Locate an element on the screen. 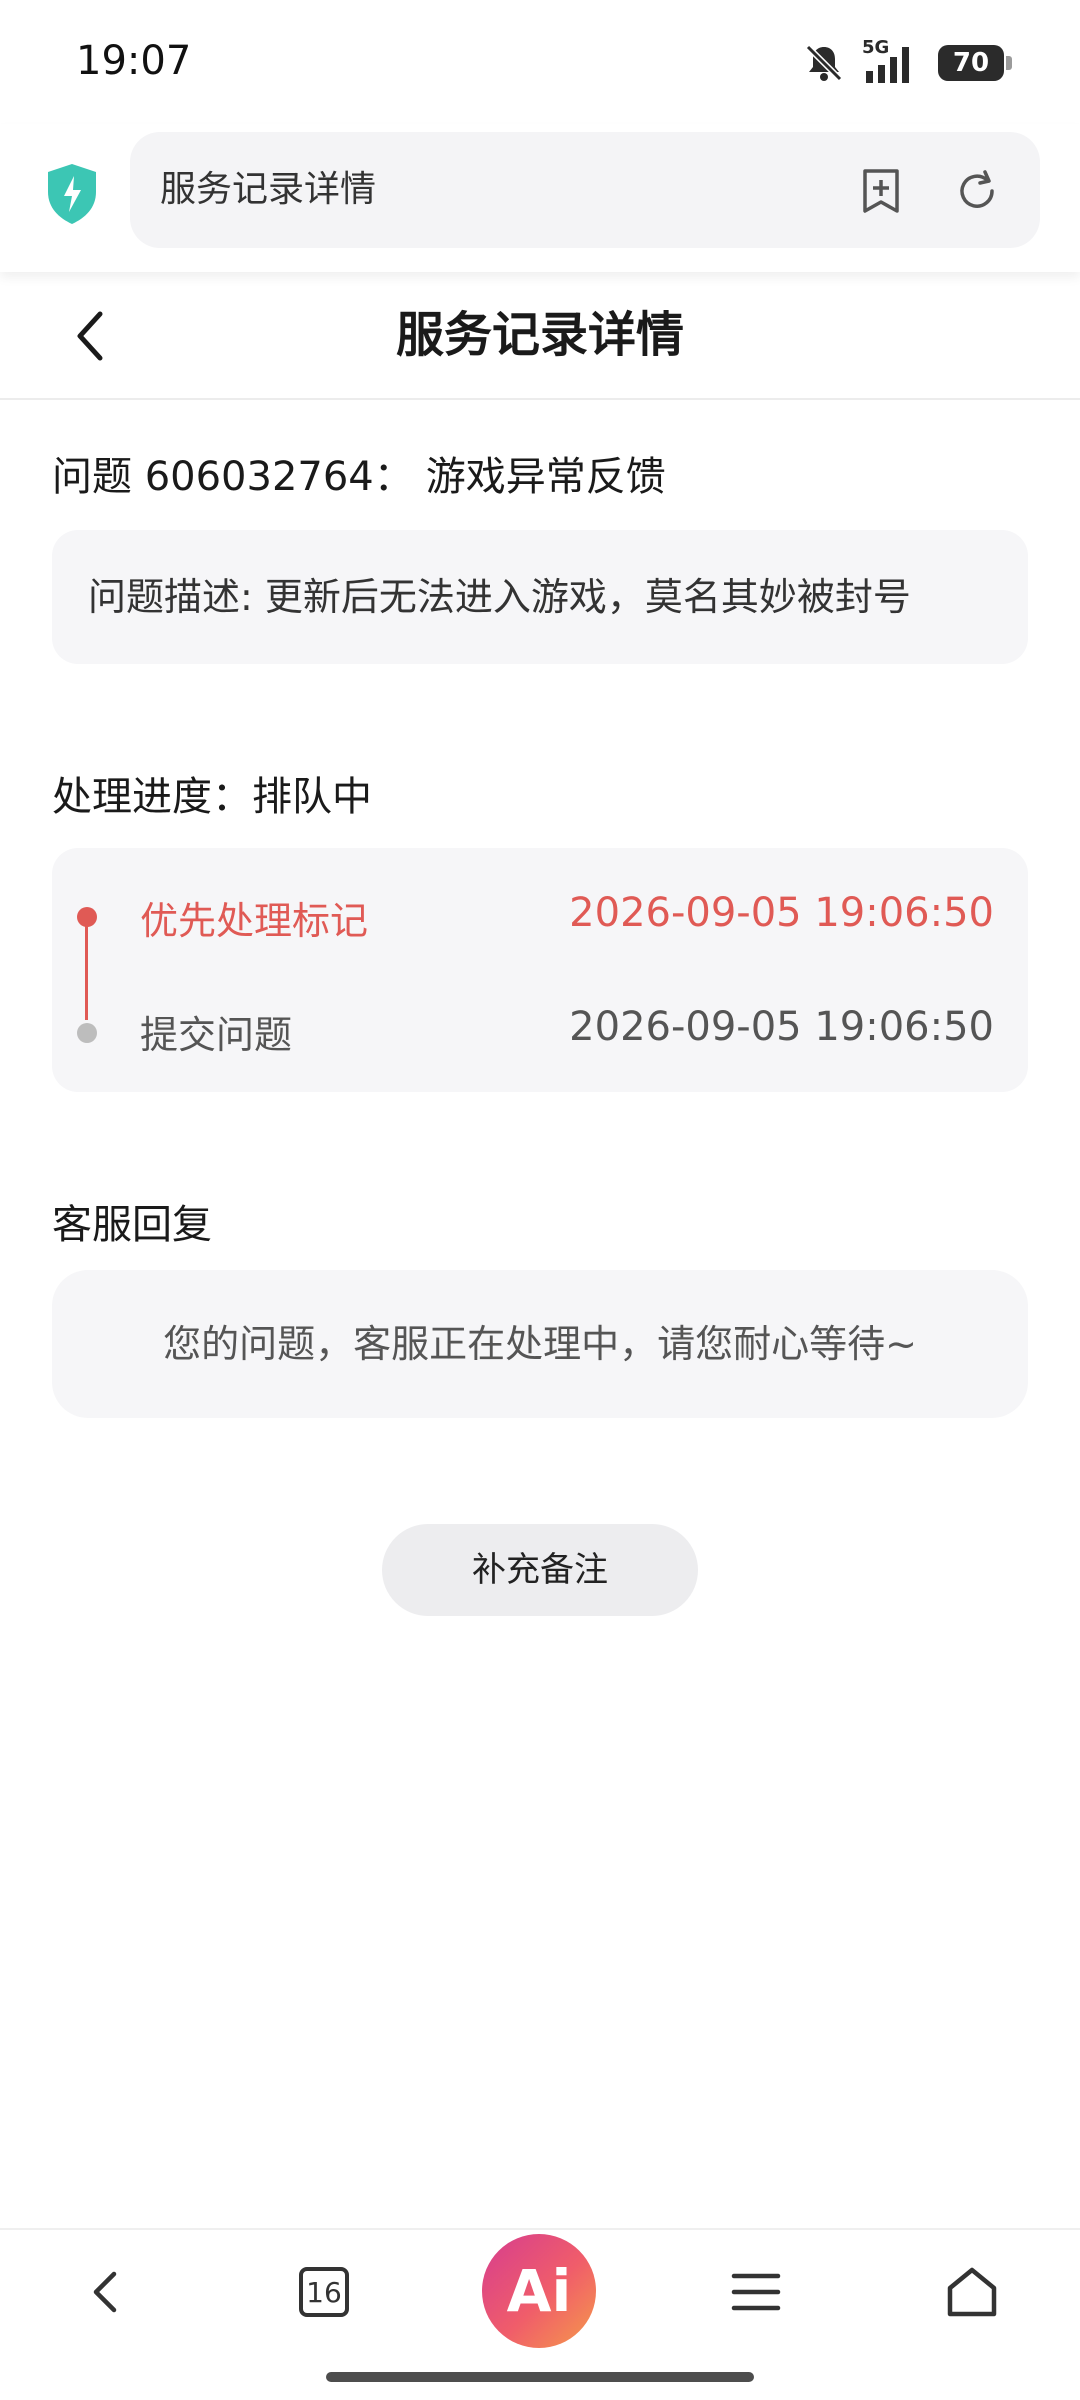  issue-number: 问题 606032764： is located at coordinates (233, 477).